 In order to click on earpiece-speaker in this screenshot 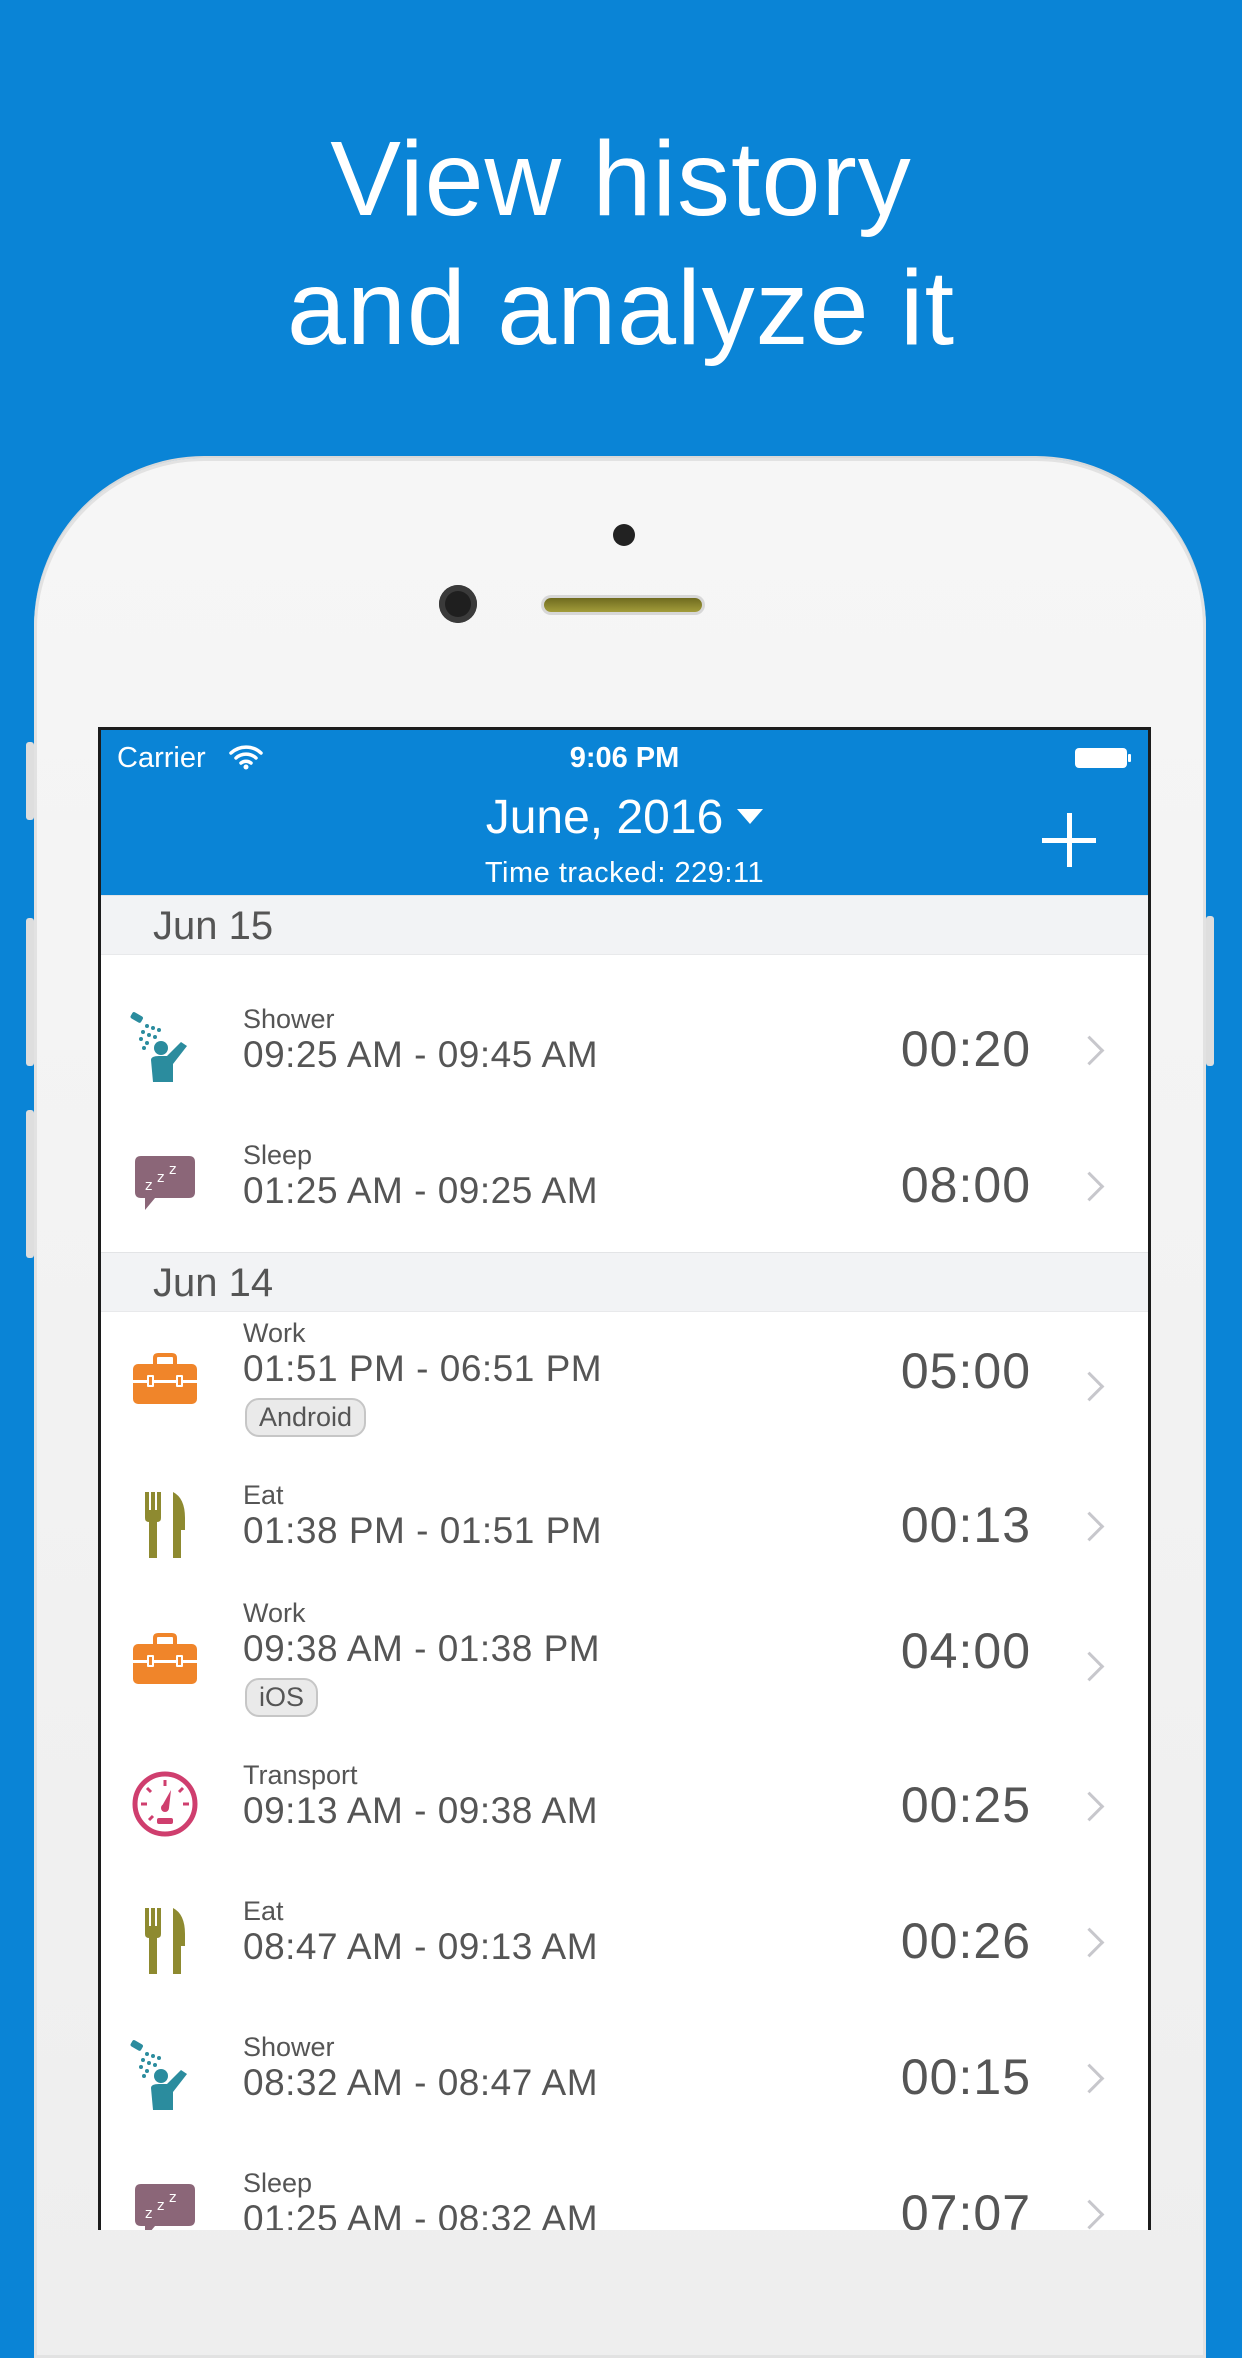, I will do `click(623, 605)`.